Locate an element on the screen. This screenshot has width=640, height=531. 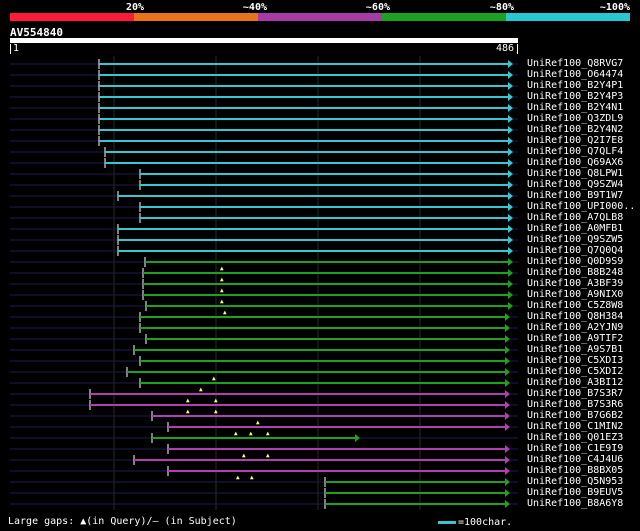
hit-accession-link: UniRef100_Q8RVG7 is located at coordinates (575, 63).